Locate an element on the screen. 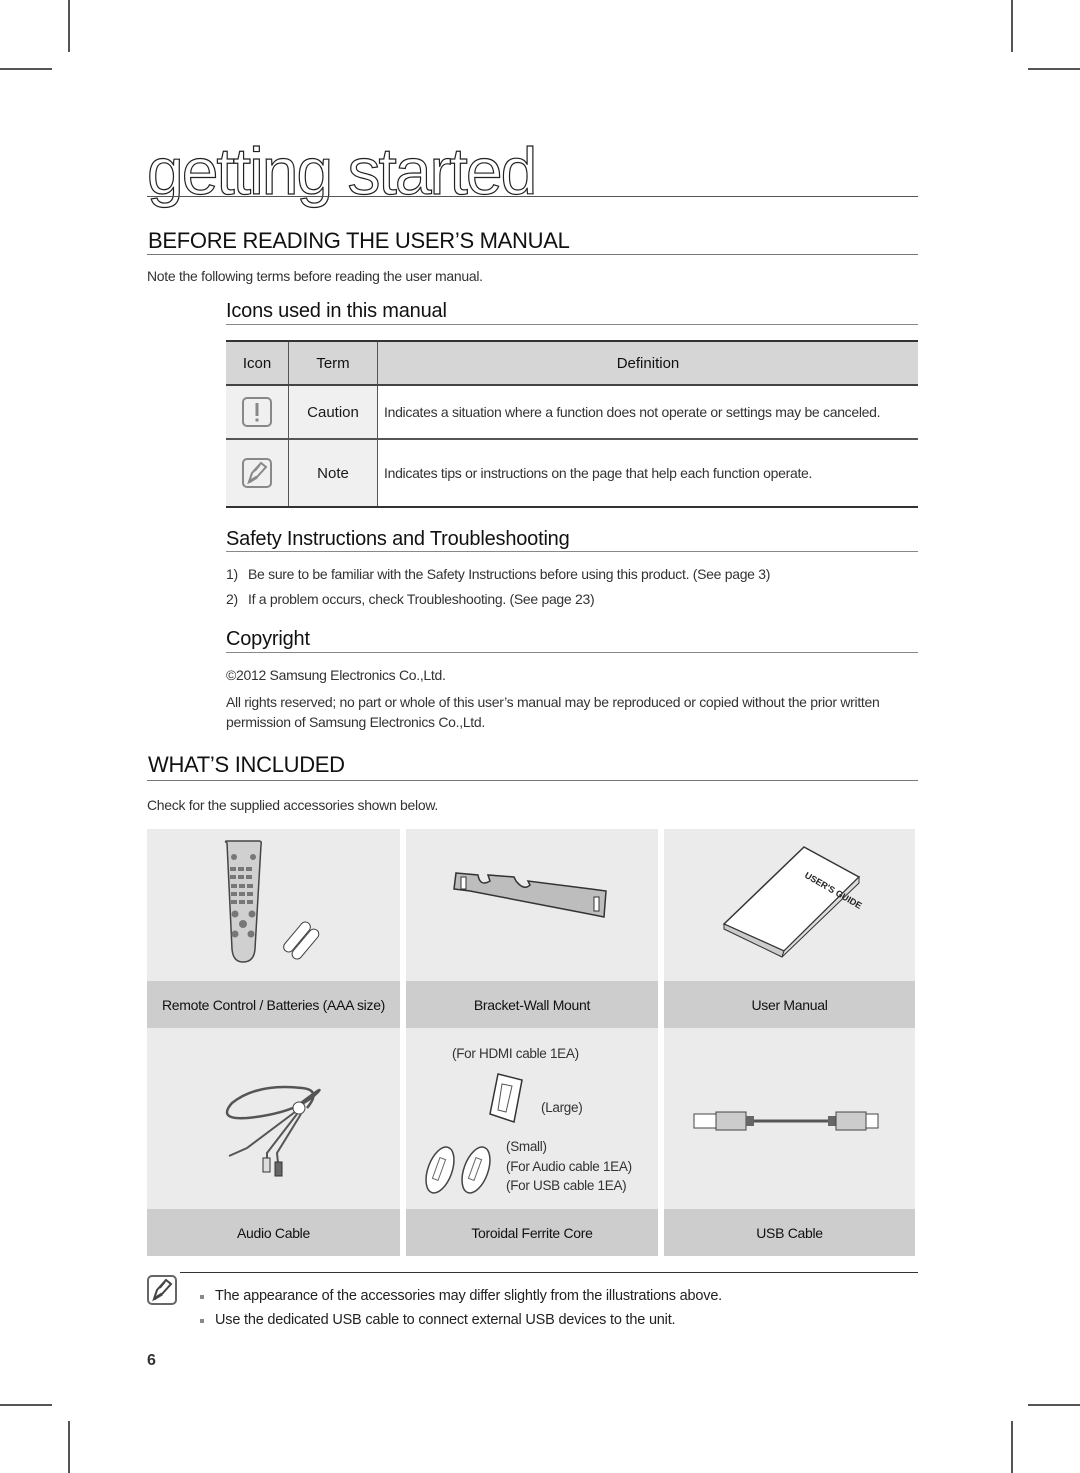 This screenshot has width=1080, height=1473. accessory-label: User Manual is located at coordinates (789, 1004).